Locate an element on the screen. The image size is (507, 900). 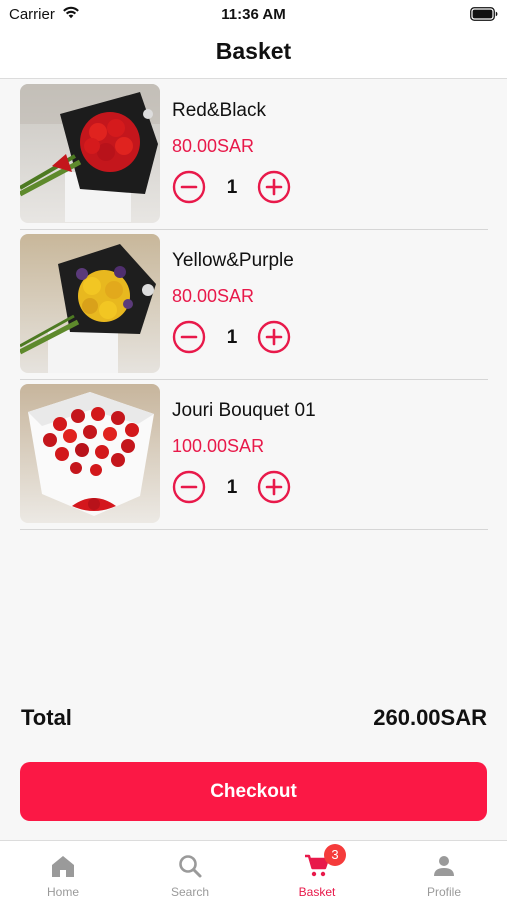
tab-home: Home is located at coordinates (63, 870).